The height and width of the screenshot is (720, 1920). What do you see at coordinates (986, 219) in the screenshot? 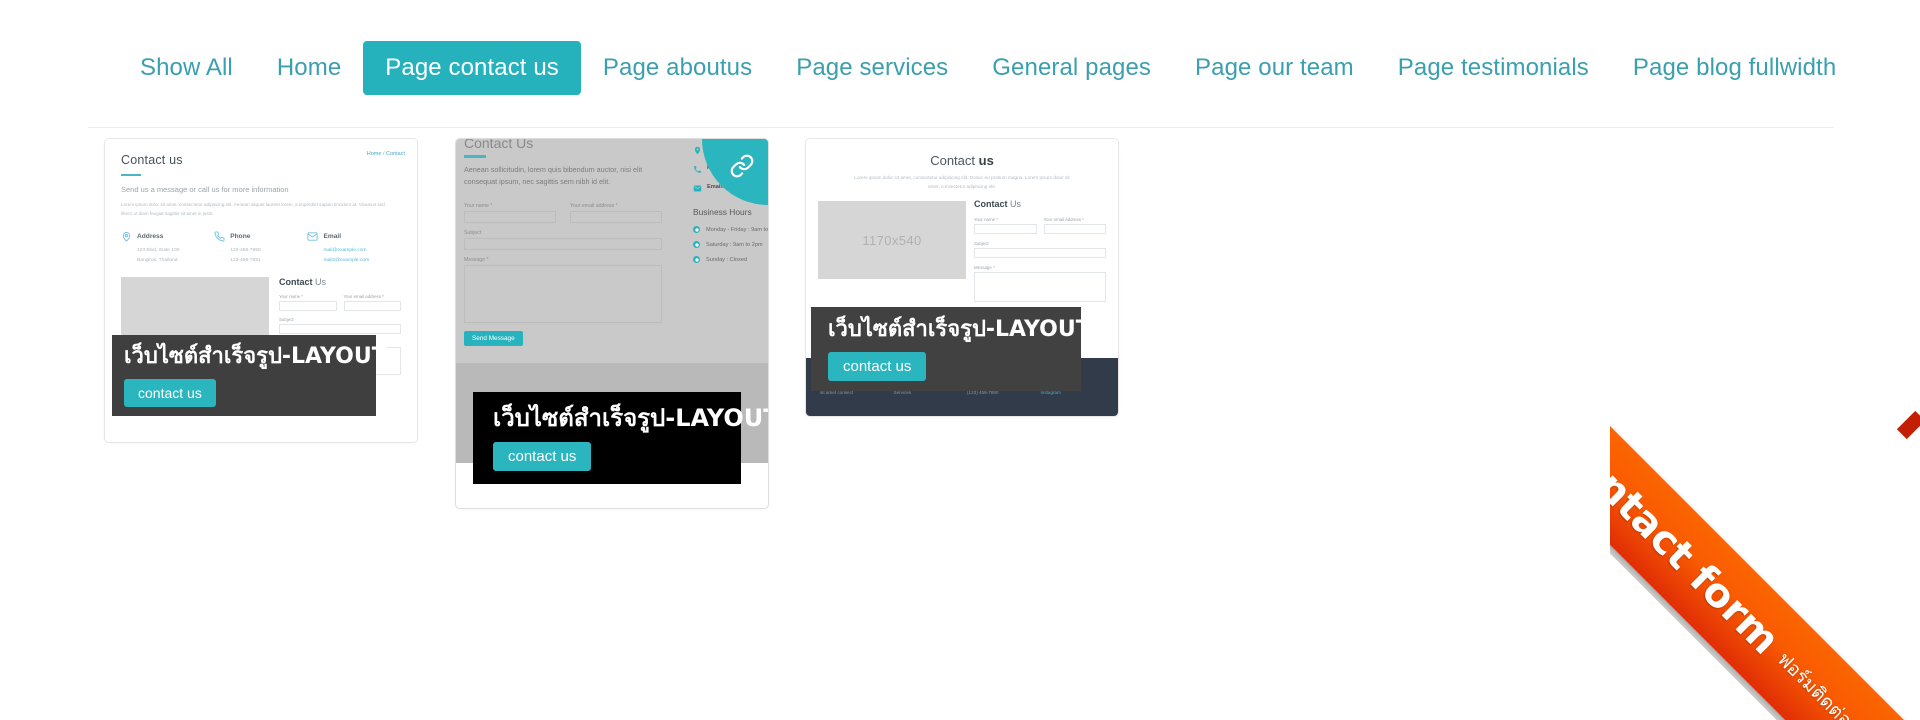
I see `card-3-name-label: Your name *` at bounding box center [986, 219].